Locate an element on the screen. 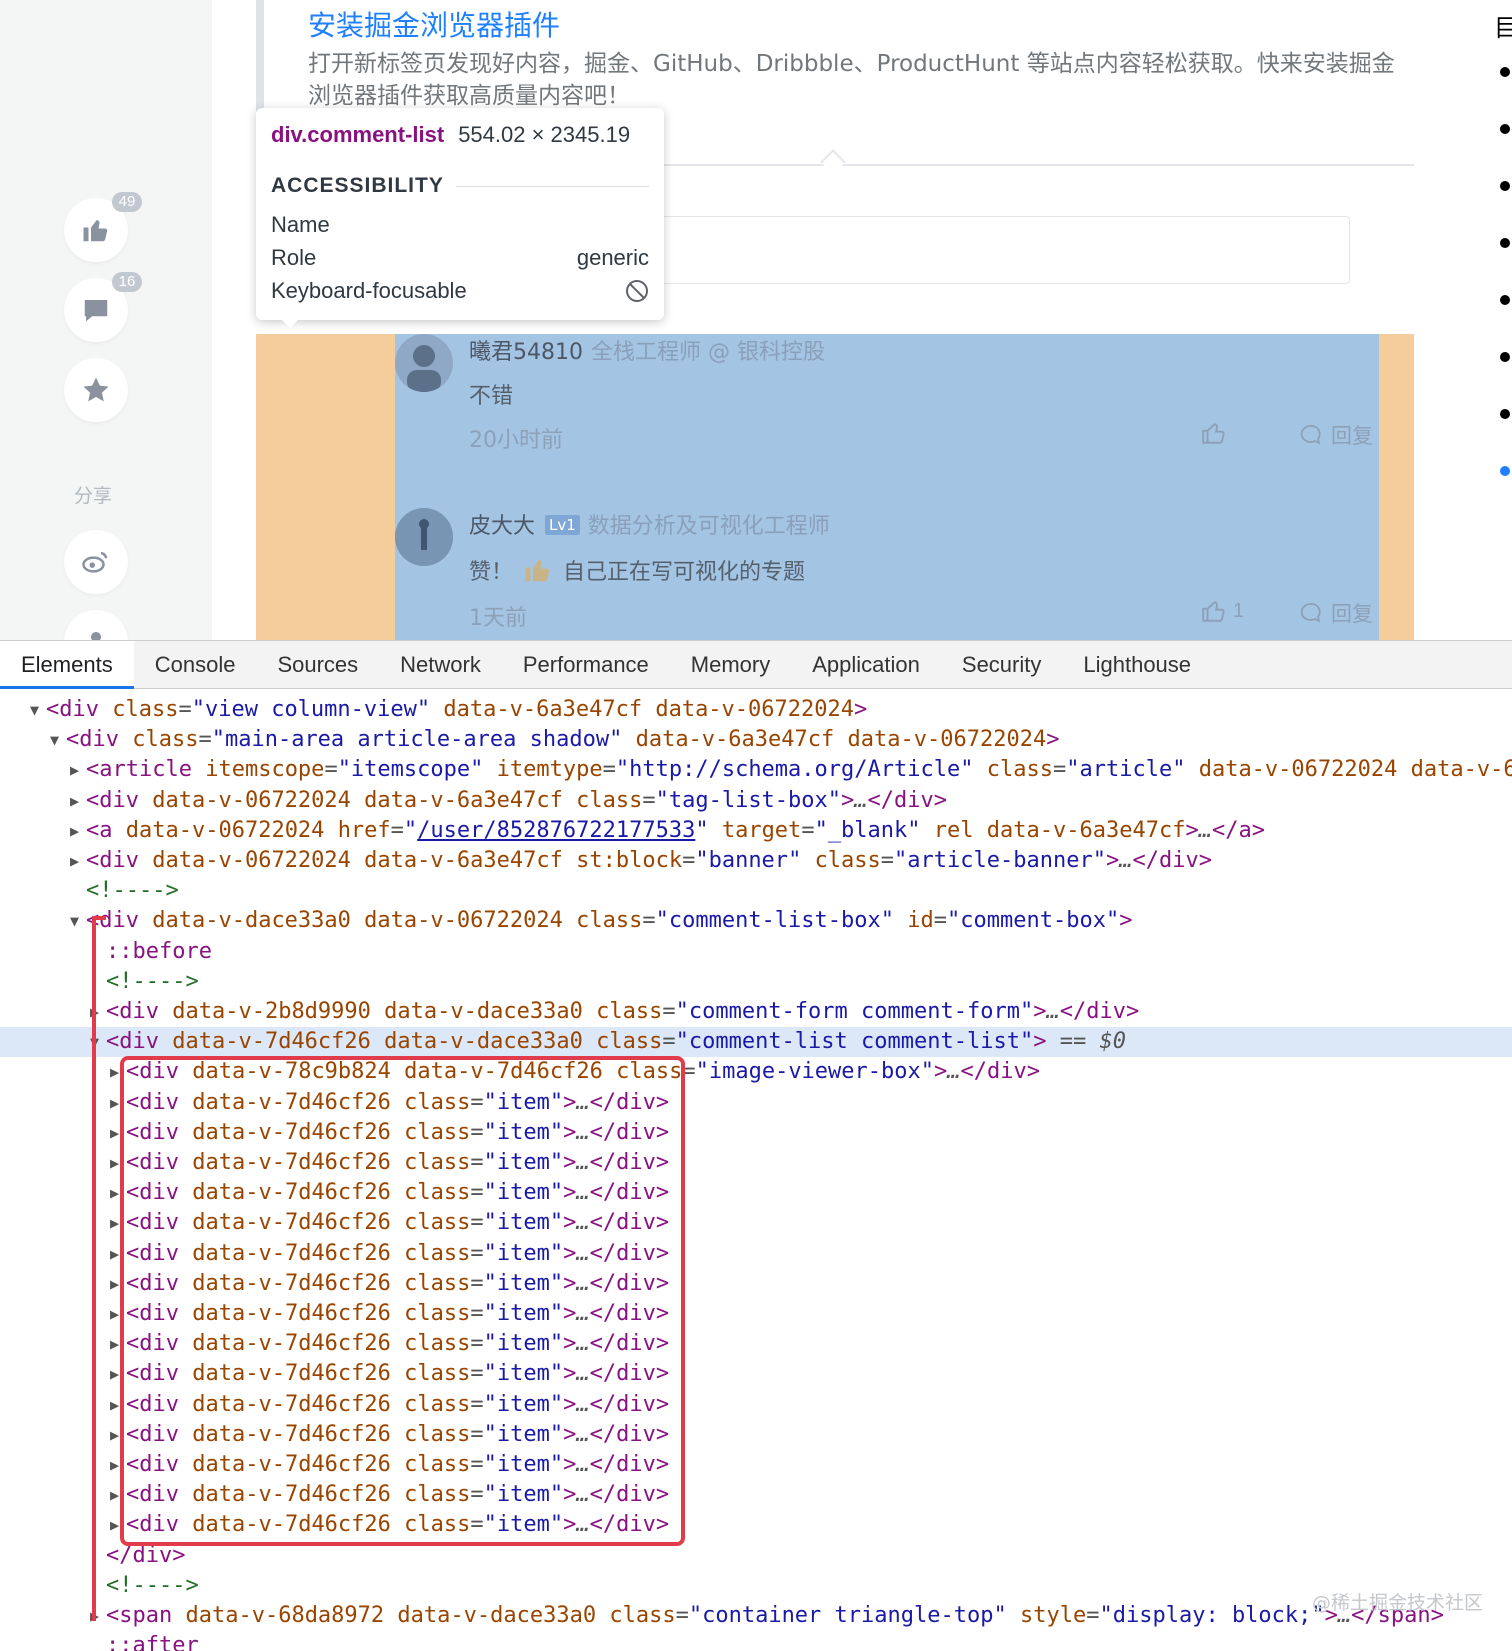 The width and height of the screenshot is (1512, 1651). comment-author: 皮大大 Lv1 数据分析及可视化工程师 is located at coordinates (649, 524).